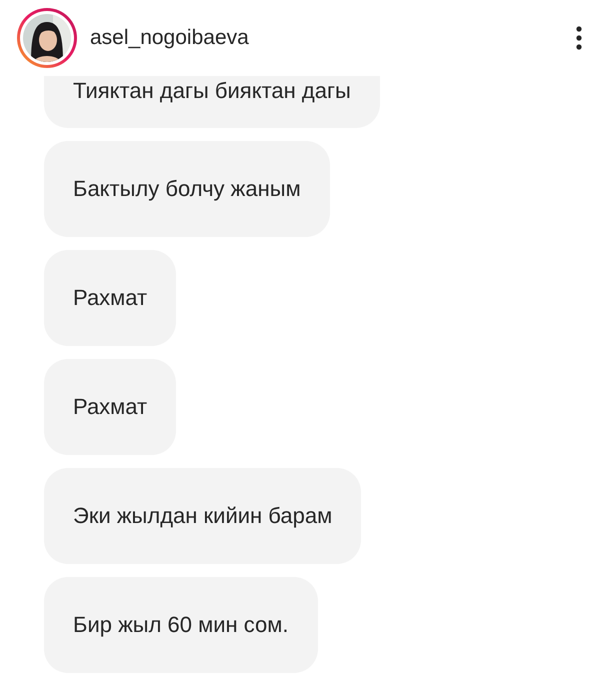  I want to click on message-bubble: Эки жылдан кийин барам, so click(203, 516).